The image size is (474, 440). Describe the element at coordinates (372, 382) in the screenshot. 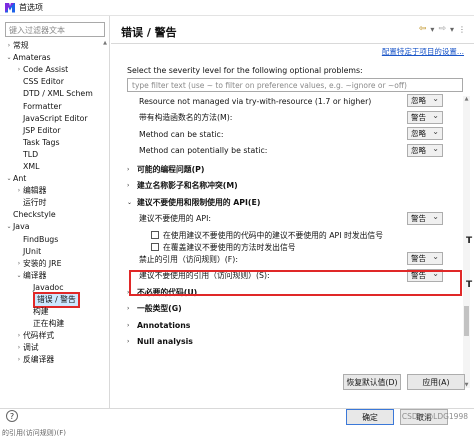

I see `restore-defaults-button: 恢复默认值(D)` at that location.